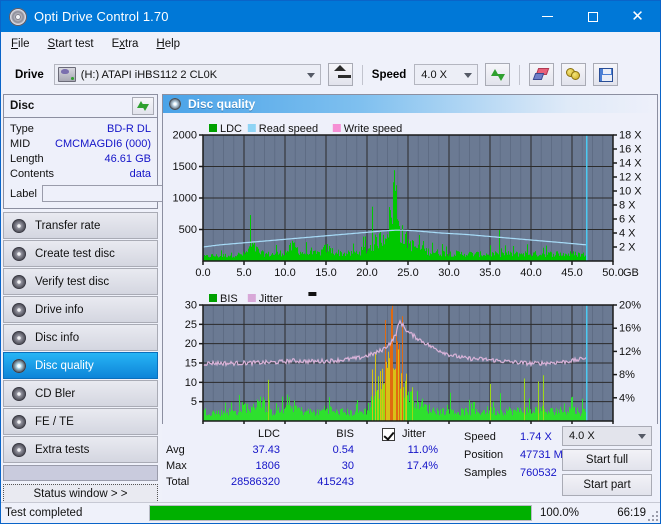 This screenshot has height=524, width=661. Describe the element at coordinates (62, 449) in the screenshot. I see `sidebar-item-label: Extra tests` at that location.